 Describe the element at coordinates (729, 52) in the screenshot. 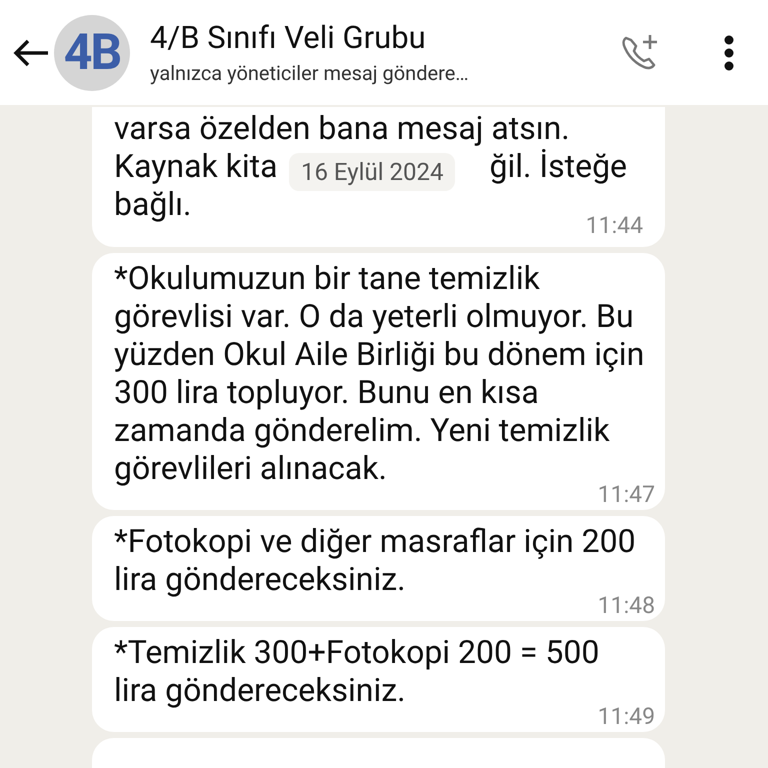

I see `menu-icon` at that location.